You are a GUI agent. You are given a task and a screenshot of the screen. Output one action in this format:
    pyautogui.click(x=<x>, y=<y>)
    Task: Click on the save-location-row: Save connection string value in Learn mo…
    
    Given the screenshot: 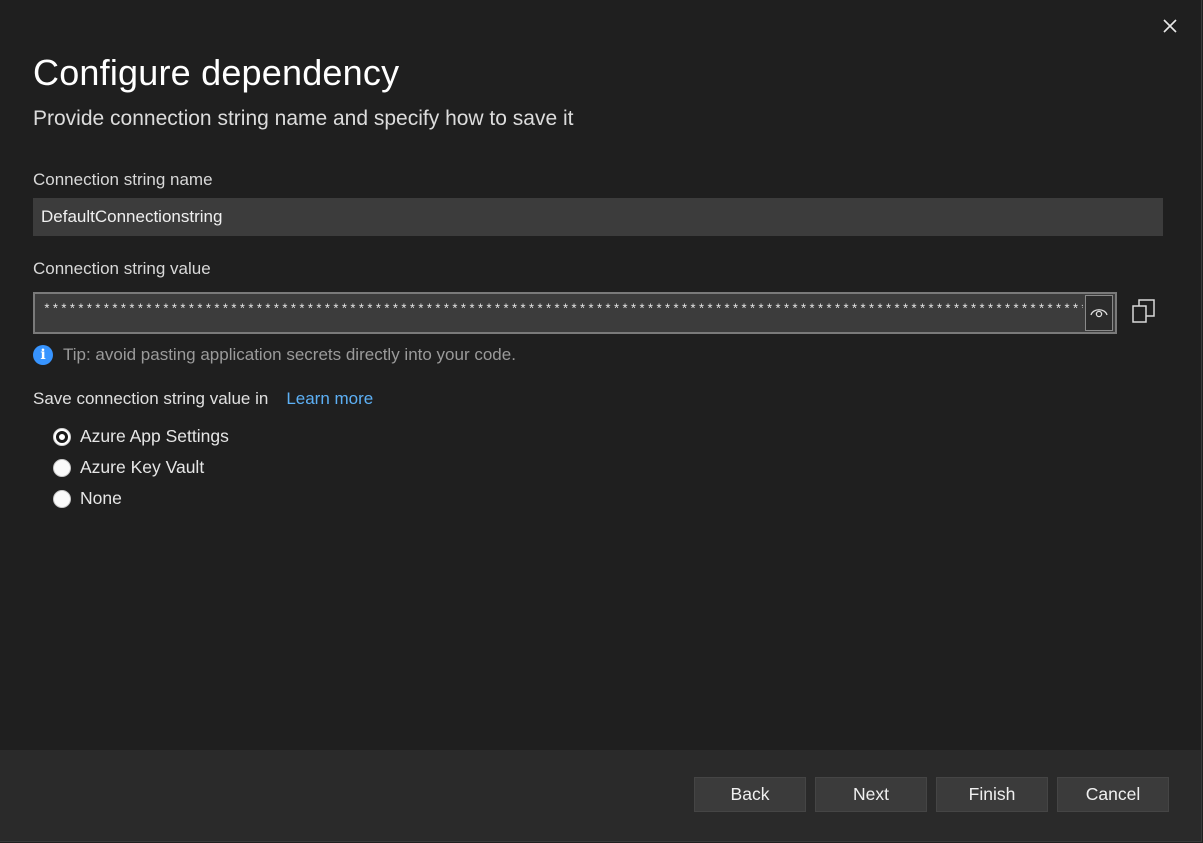 What is the action you would take?
    pyautogui.click(x=203, y=399)
    